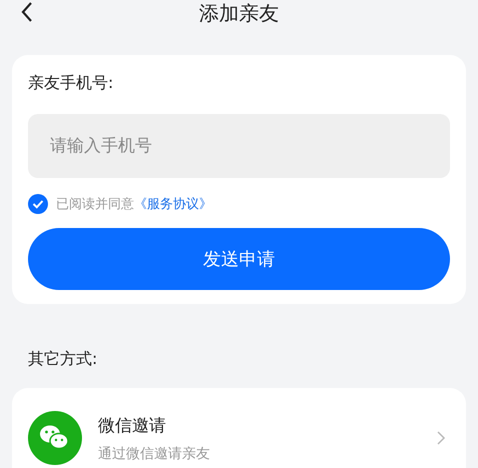 Image resolution: width=478 pixels, height=468 pixels. I want to click on send-request-button: 发送申请, so click(239, 259).